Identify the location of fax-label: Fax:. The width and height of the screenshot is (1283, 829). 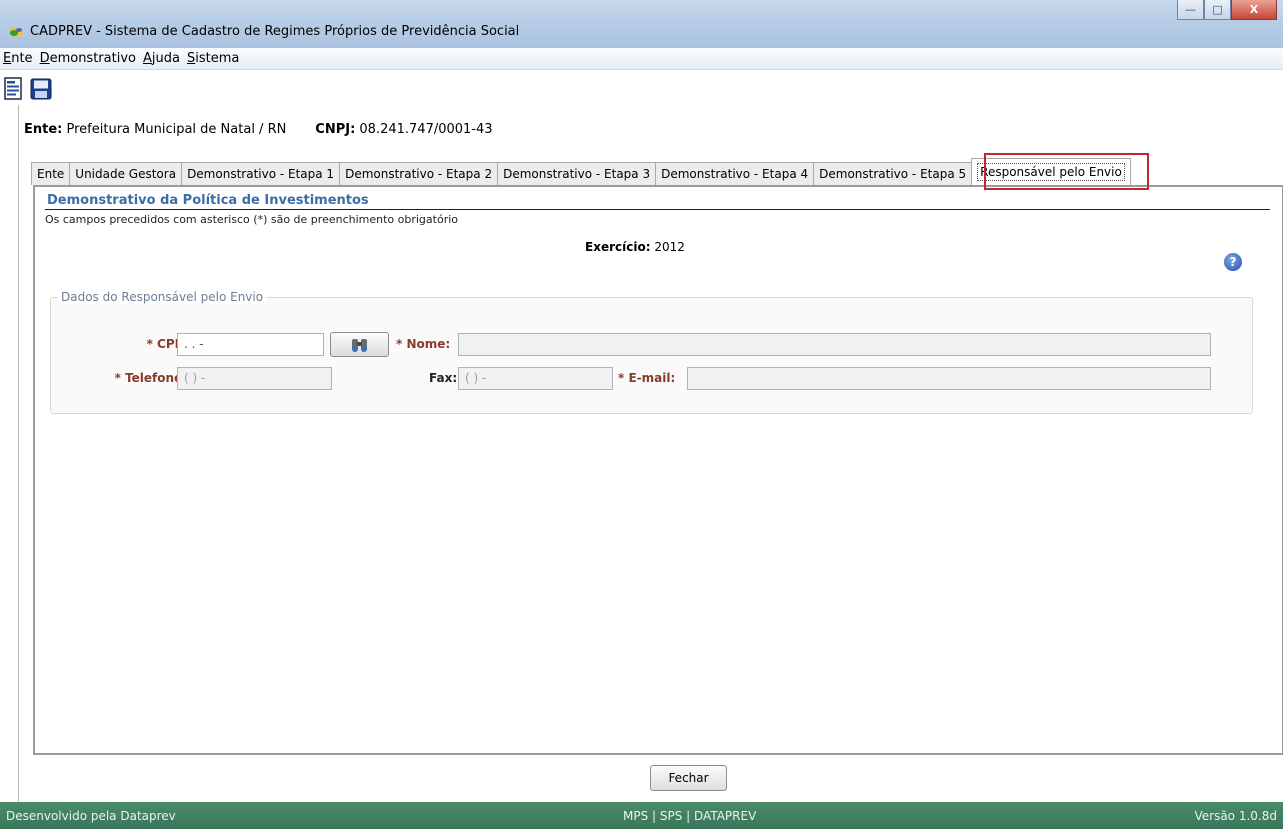
(443, 378).